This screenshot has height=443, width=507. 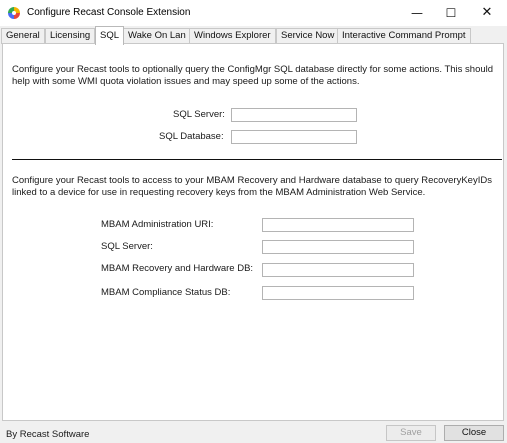 What do you see at coordinates (411, 433) in the screenshot?
I see `save-button: Save` at bounding box center [411, 433].